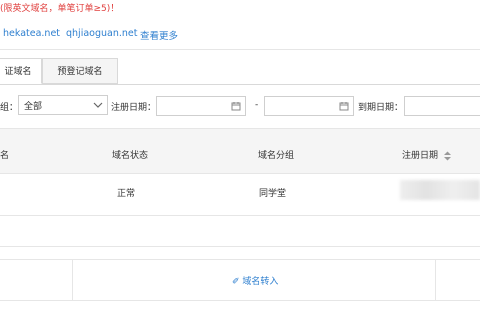 Image resolution: width=480 pixels, height=320 pixels. What do you see at coordinates (240, 84) in the screenshot?
I see `tabs-baseline` at bounding box center [240, 84].